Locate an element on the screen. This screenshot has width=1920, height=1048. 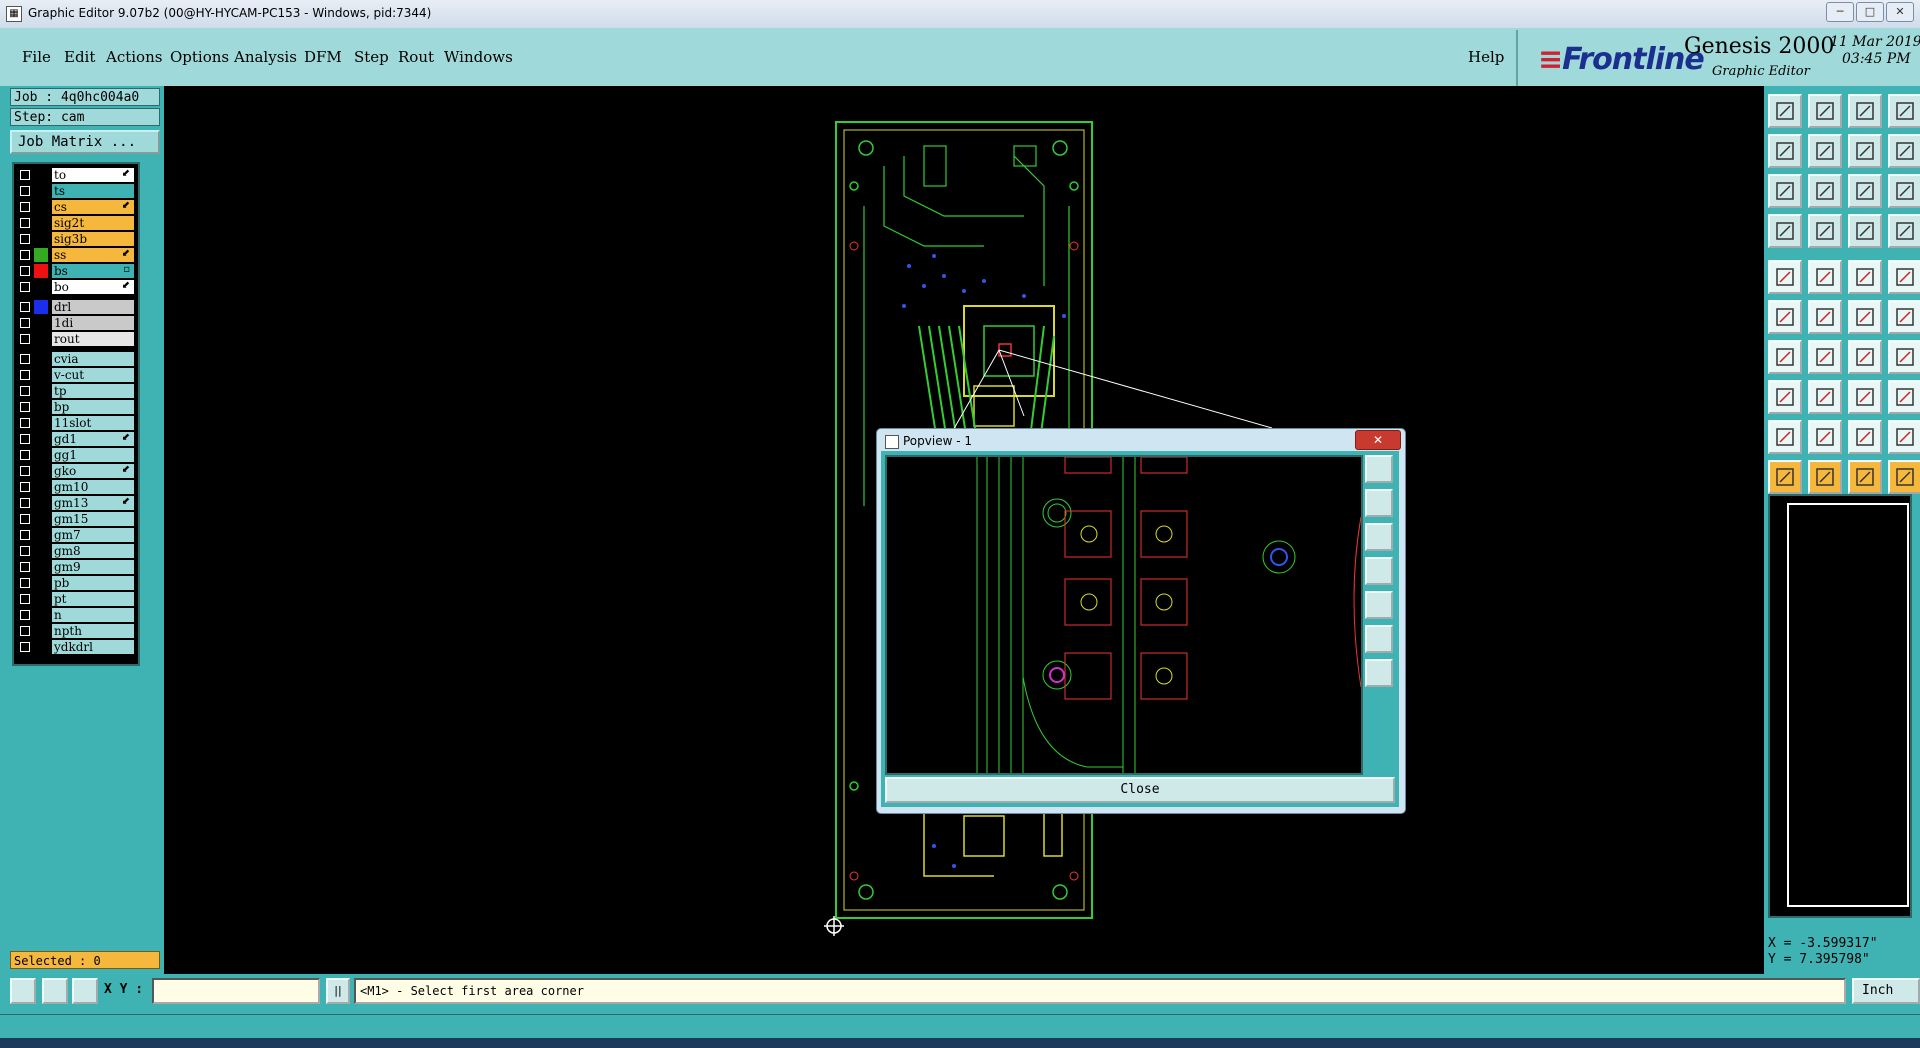
measure-button is located at coordinates (1865, 397).